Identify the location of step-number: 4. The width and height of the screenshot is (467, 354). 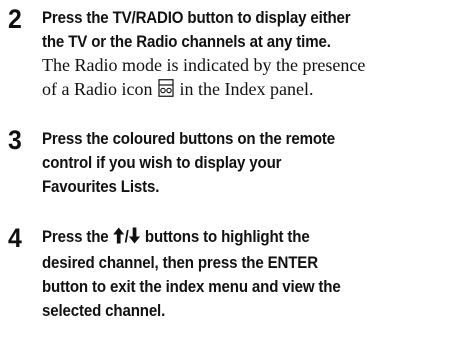
(15, 238).